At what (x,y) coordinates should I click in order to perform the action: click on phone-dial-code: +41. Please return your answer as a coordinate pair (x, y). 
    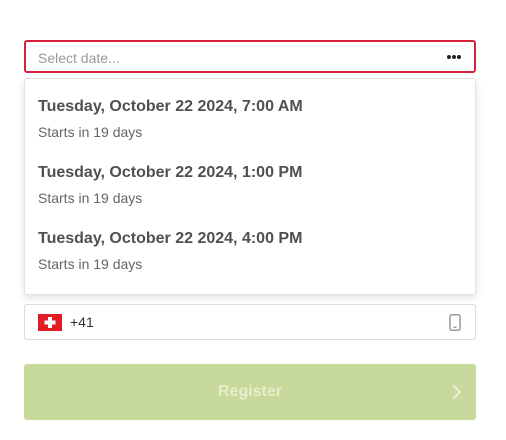
    Looking at the image, I should click on (82, 322).